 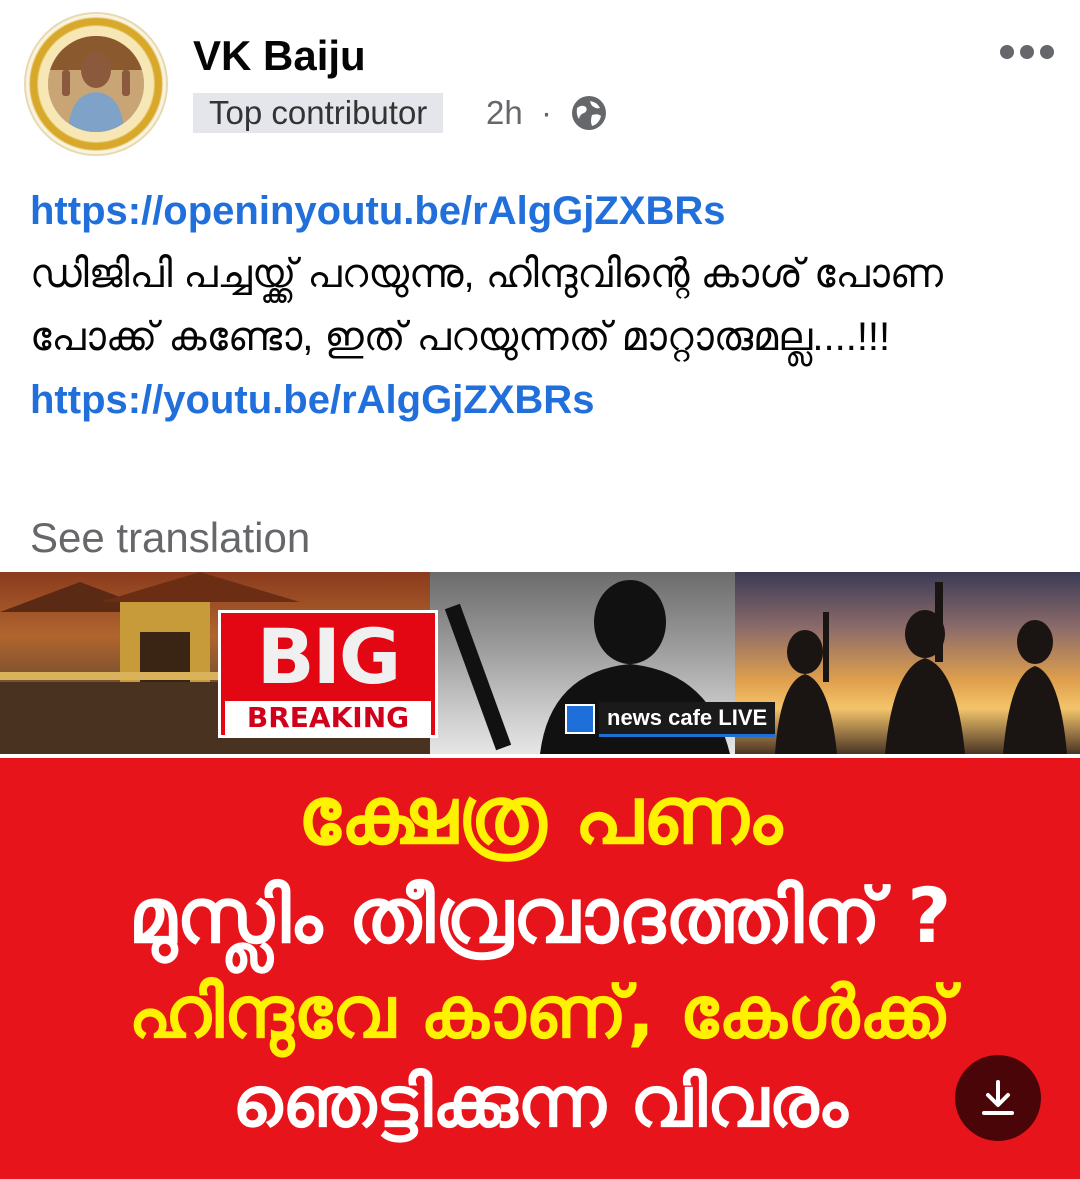 I want to click on channel-name: news cafe LIVE, so click(x=687, y=719).